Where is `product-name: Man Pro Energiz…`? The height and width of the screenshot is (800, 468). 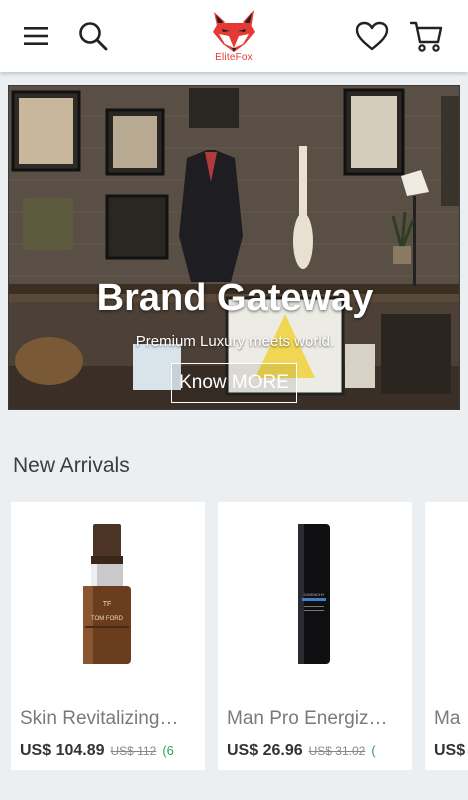 product-name: Man Pro Energiz… is located at coordinates (307, 718).